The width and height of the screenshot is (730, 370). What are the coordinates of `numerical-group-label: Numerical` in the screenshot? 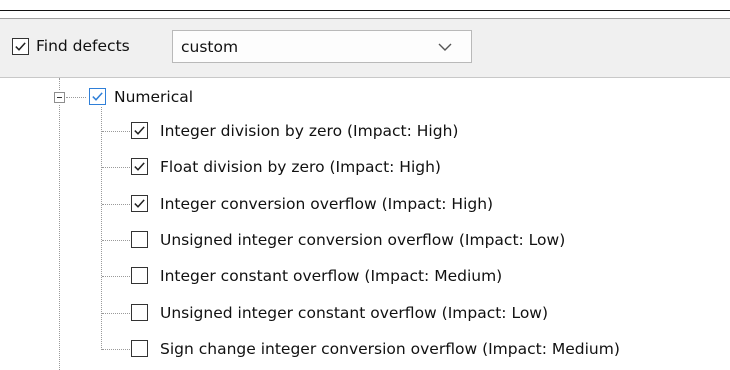 It's located at (154, 97).